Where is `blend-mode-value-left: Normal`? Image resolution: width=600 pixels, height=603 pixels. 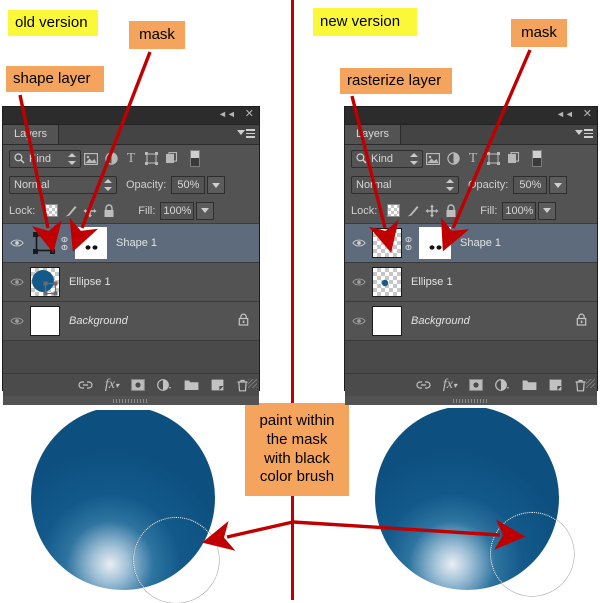 blend-mode-value-left: Normal is located at coordinates (32, 185).